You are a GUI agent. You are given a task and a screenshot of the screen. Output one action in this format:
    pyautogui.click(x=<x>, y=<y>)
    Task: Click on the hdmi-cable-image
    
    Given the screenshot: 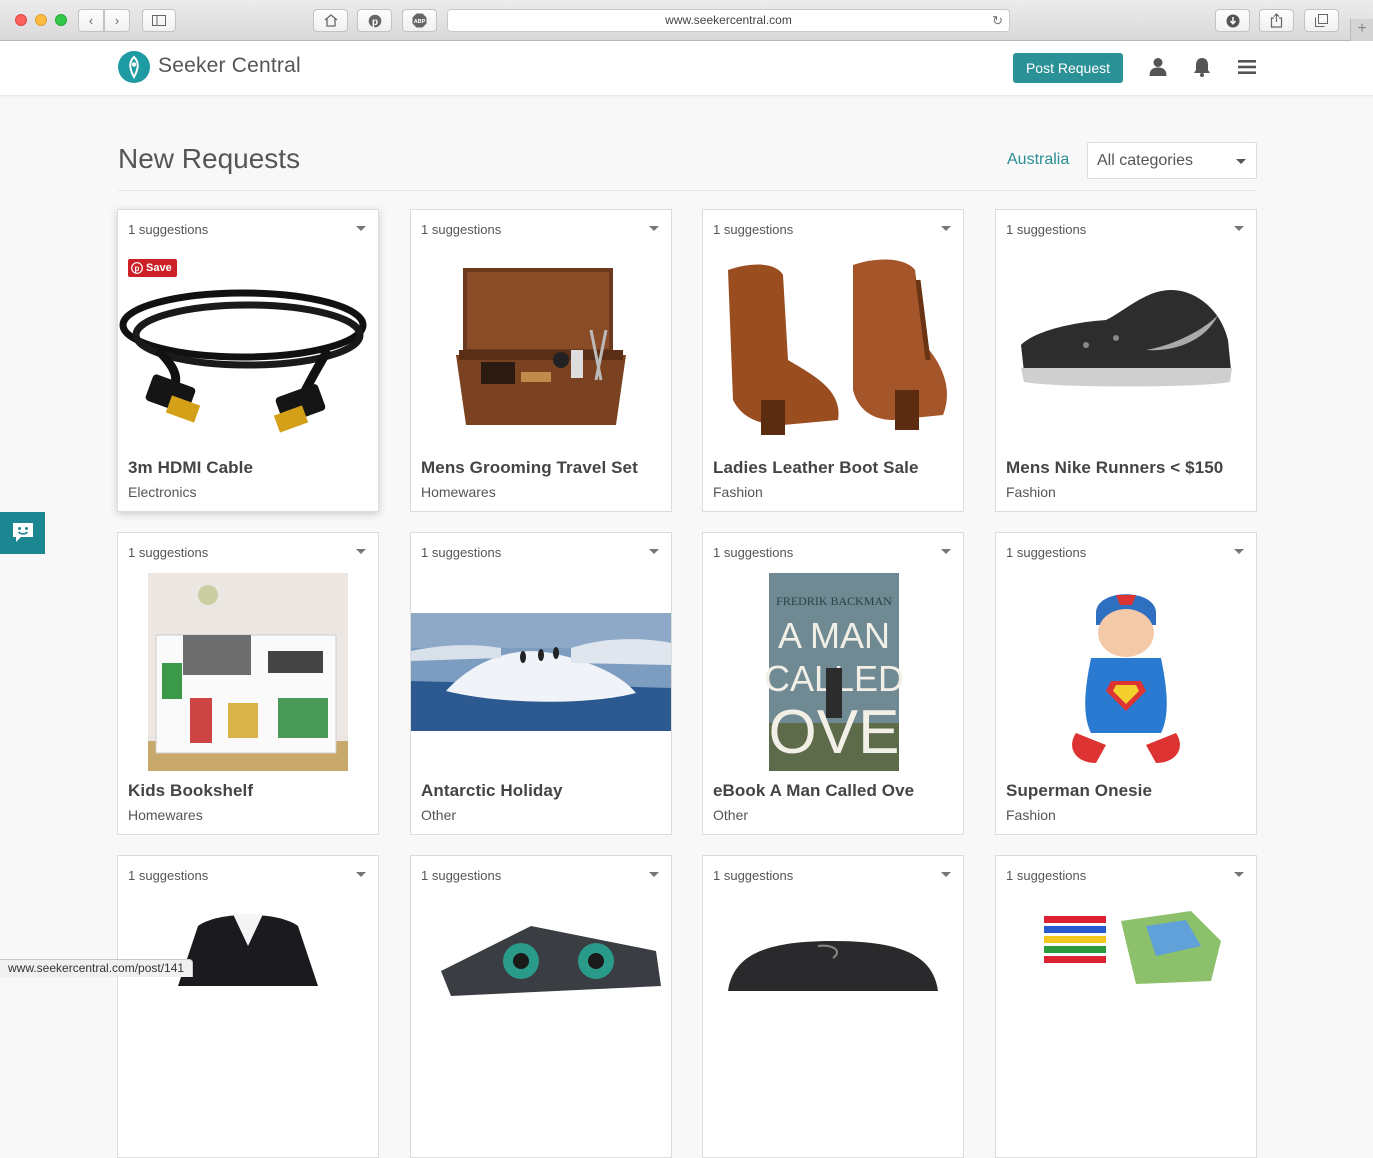 What is the action you would take?
    pyautogui.click(x=248, y=355)
    